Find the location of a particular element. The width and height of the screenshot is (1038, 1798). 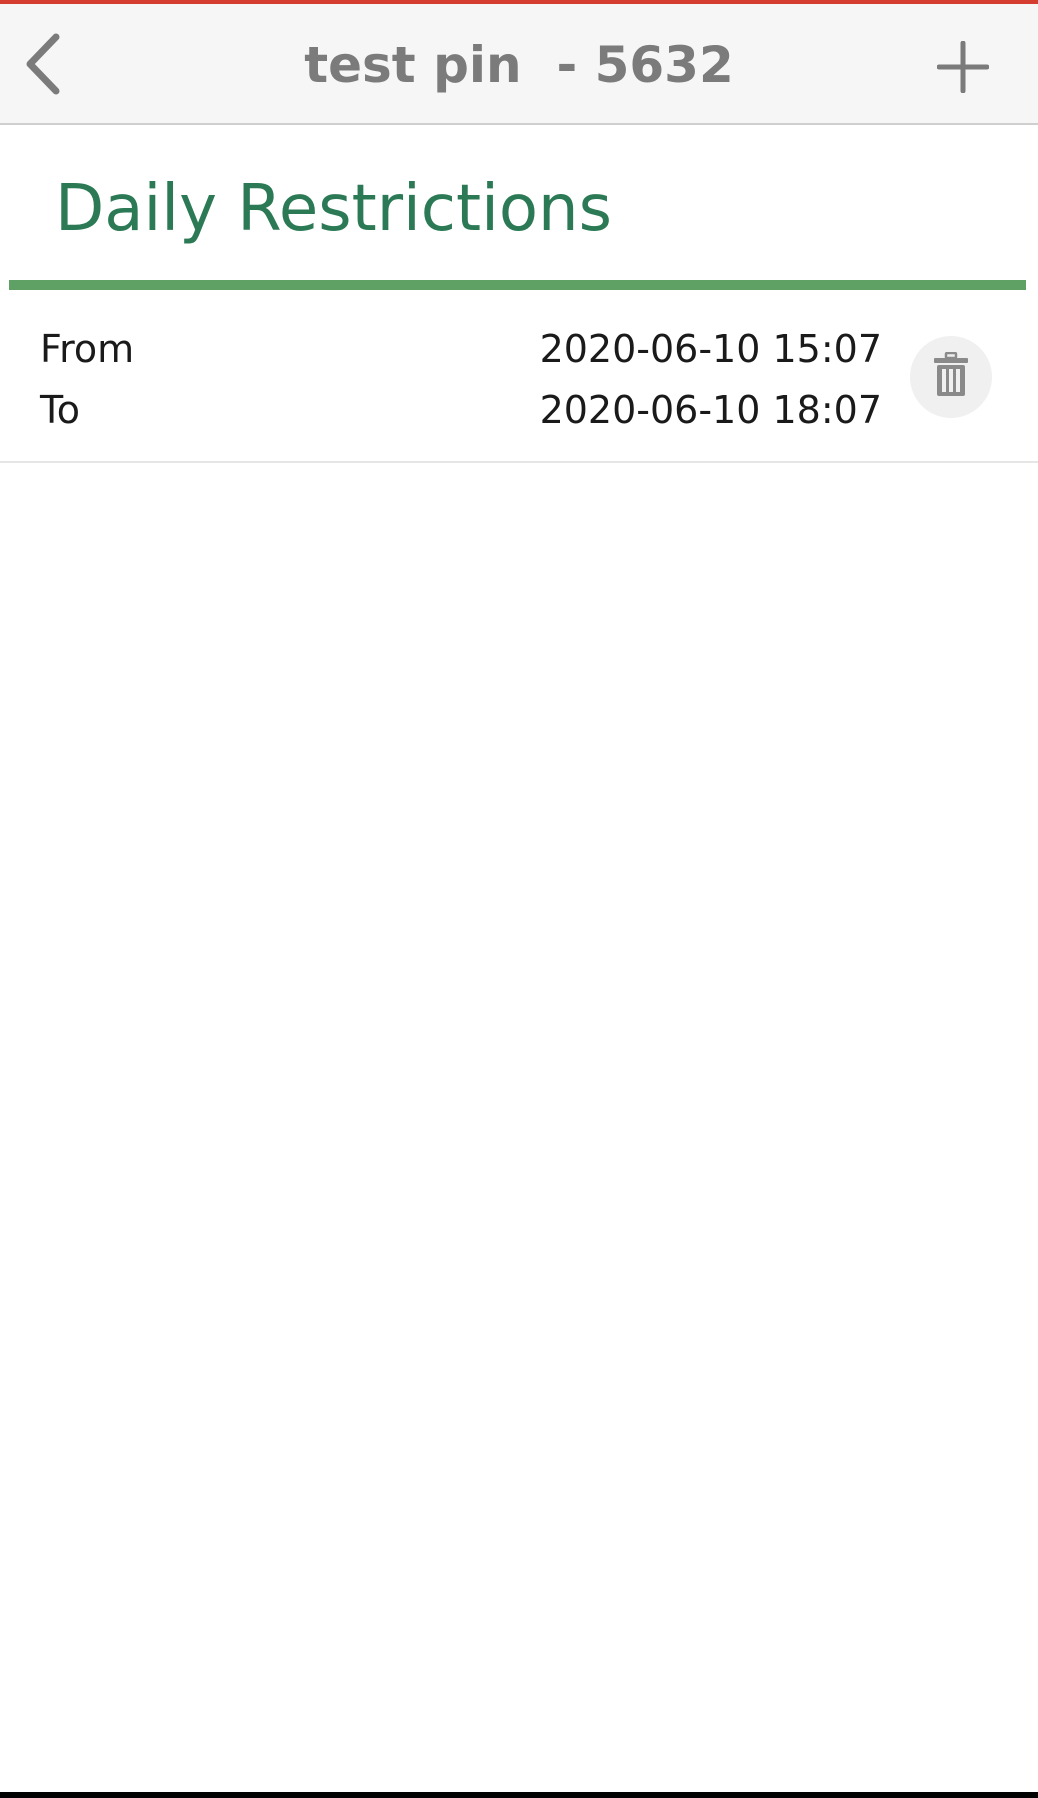

plus-icon is located at coordinates (963, 68).